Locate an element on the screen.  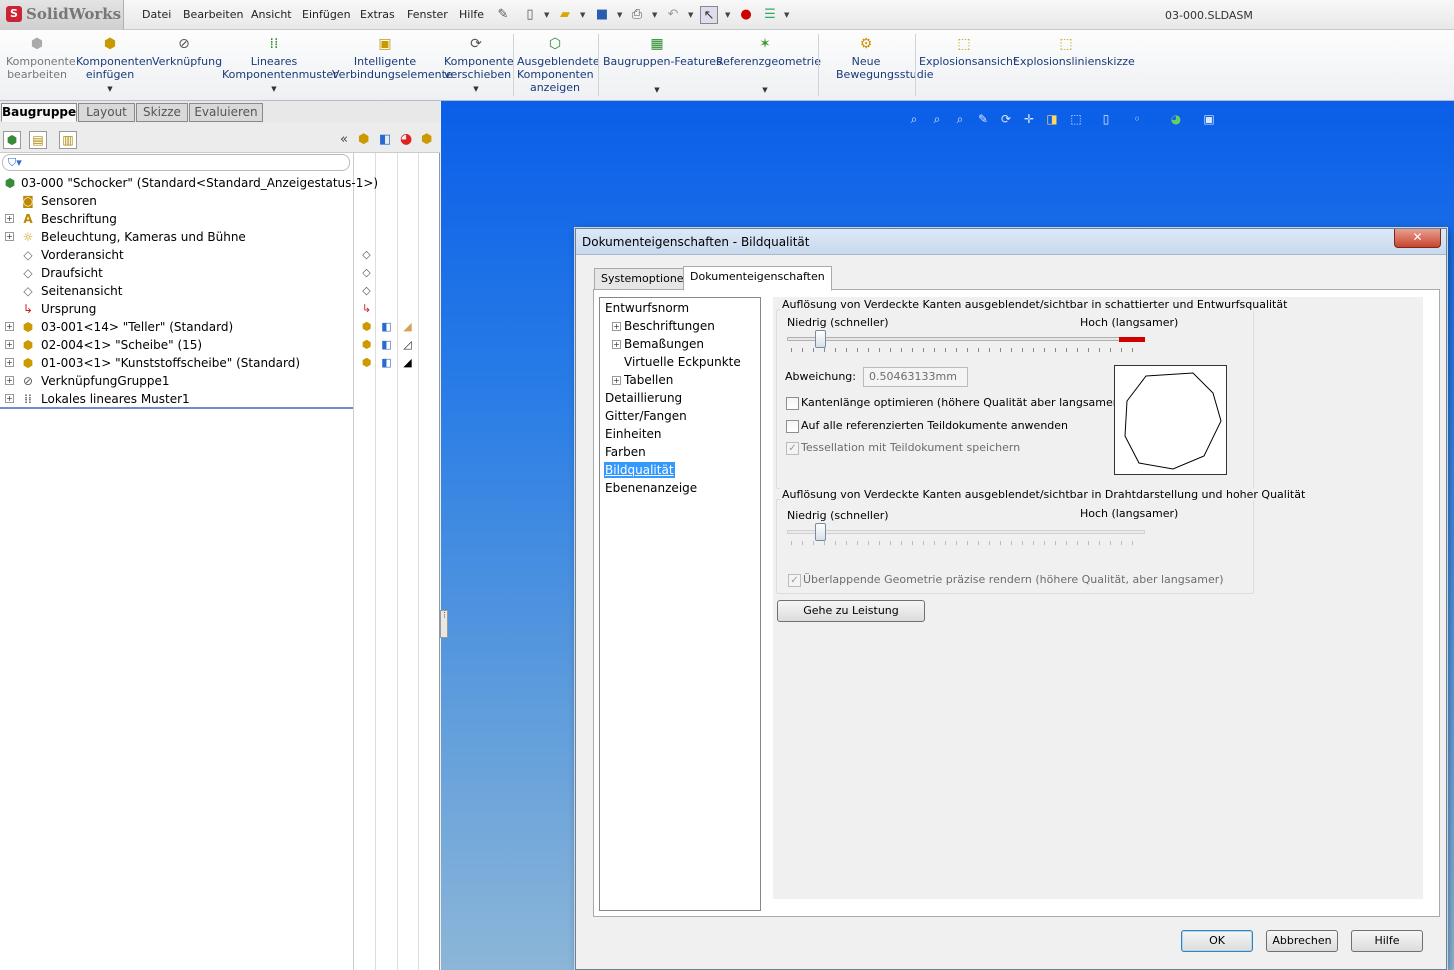
new-document-icon: ▯ is located at coordinates (530, 15).